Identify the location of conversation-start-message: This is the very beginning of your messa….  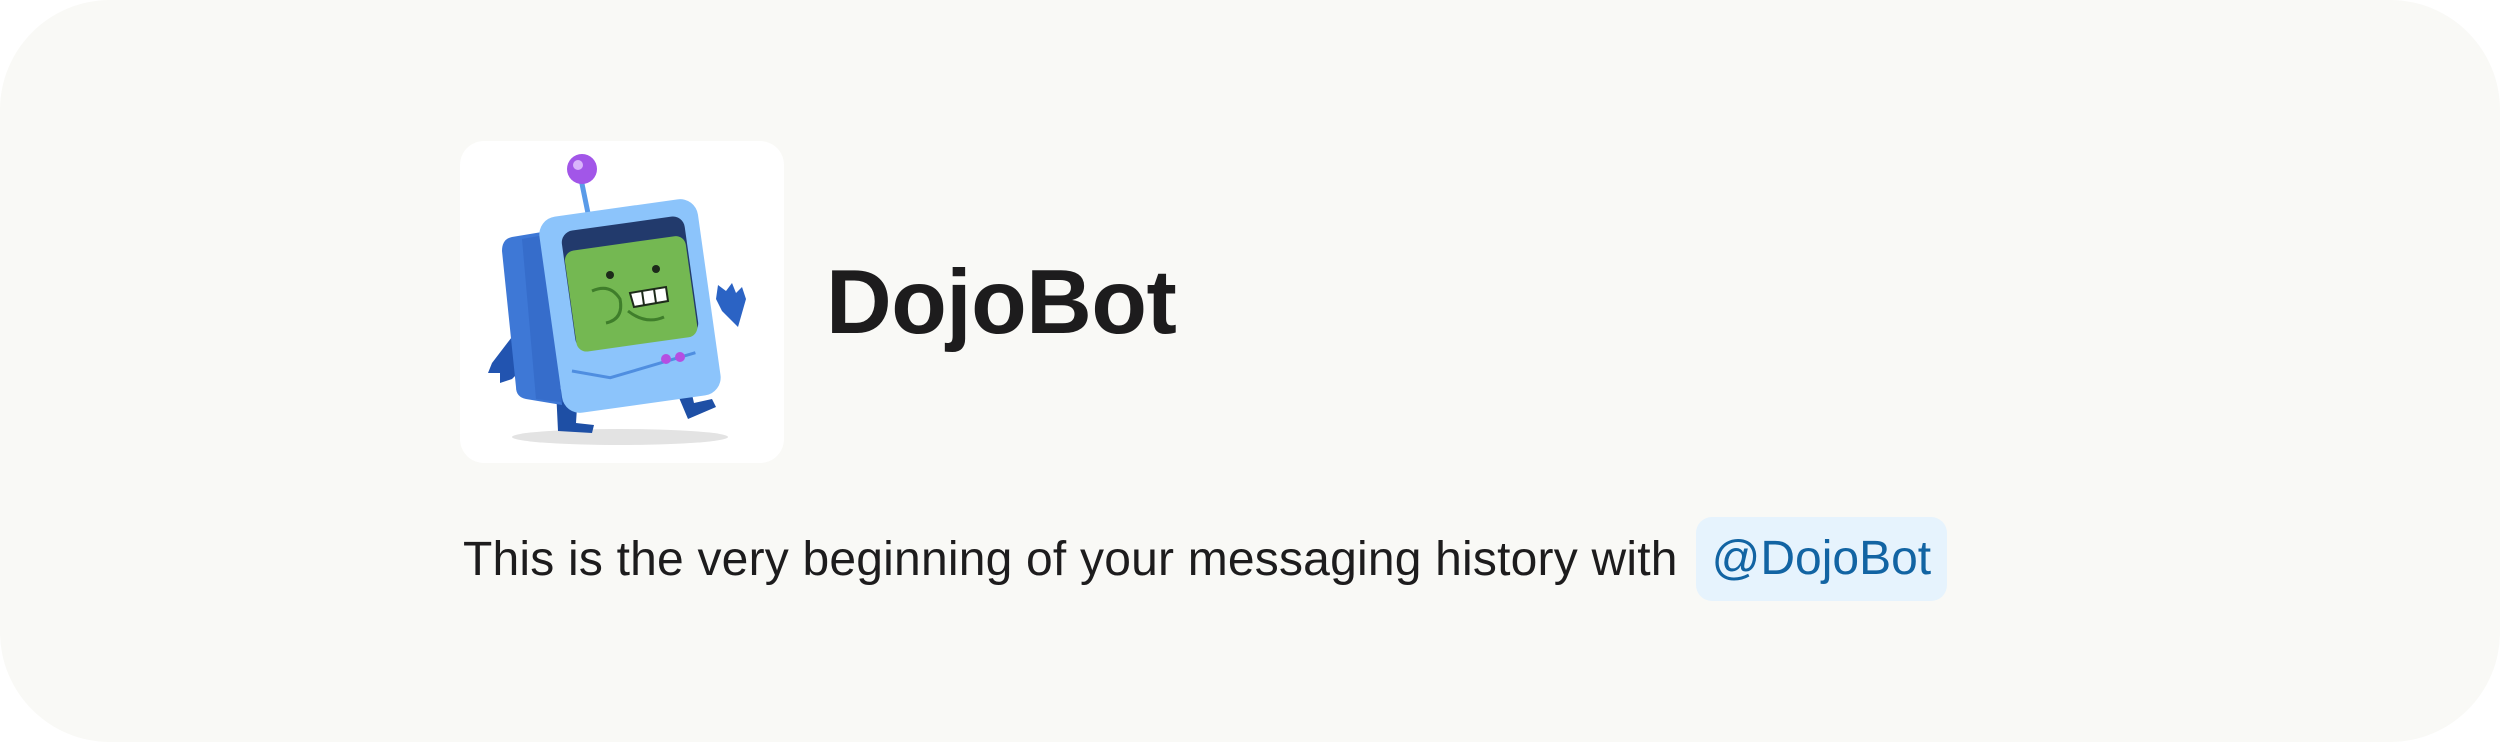
(1205, 559).